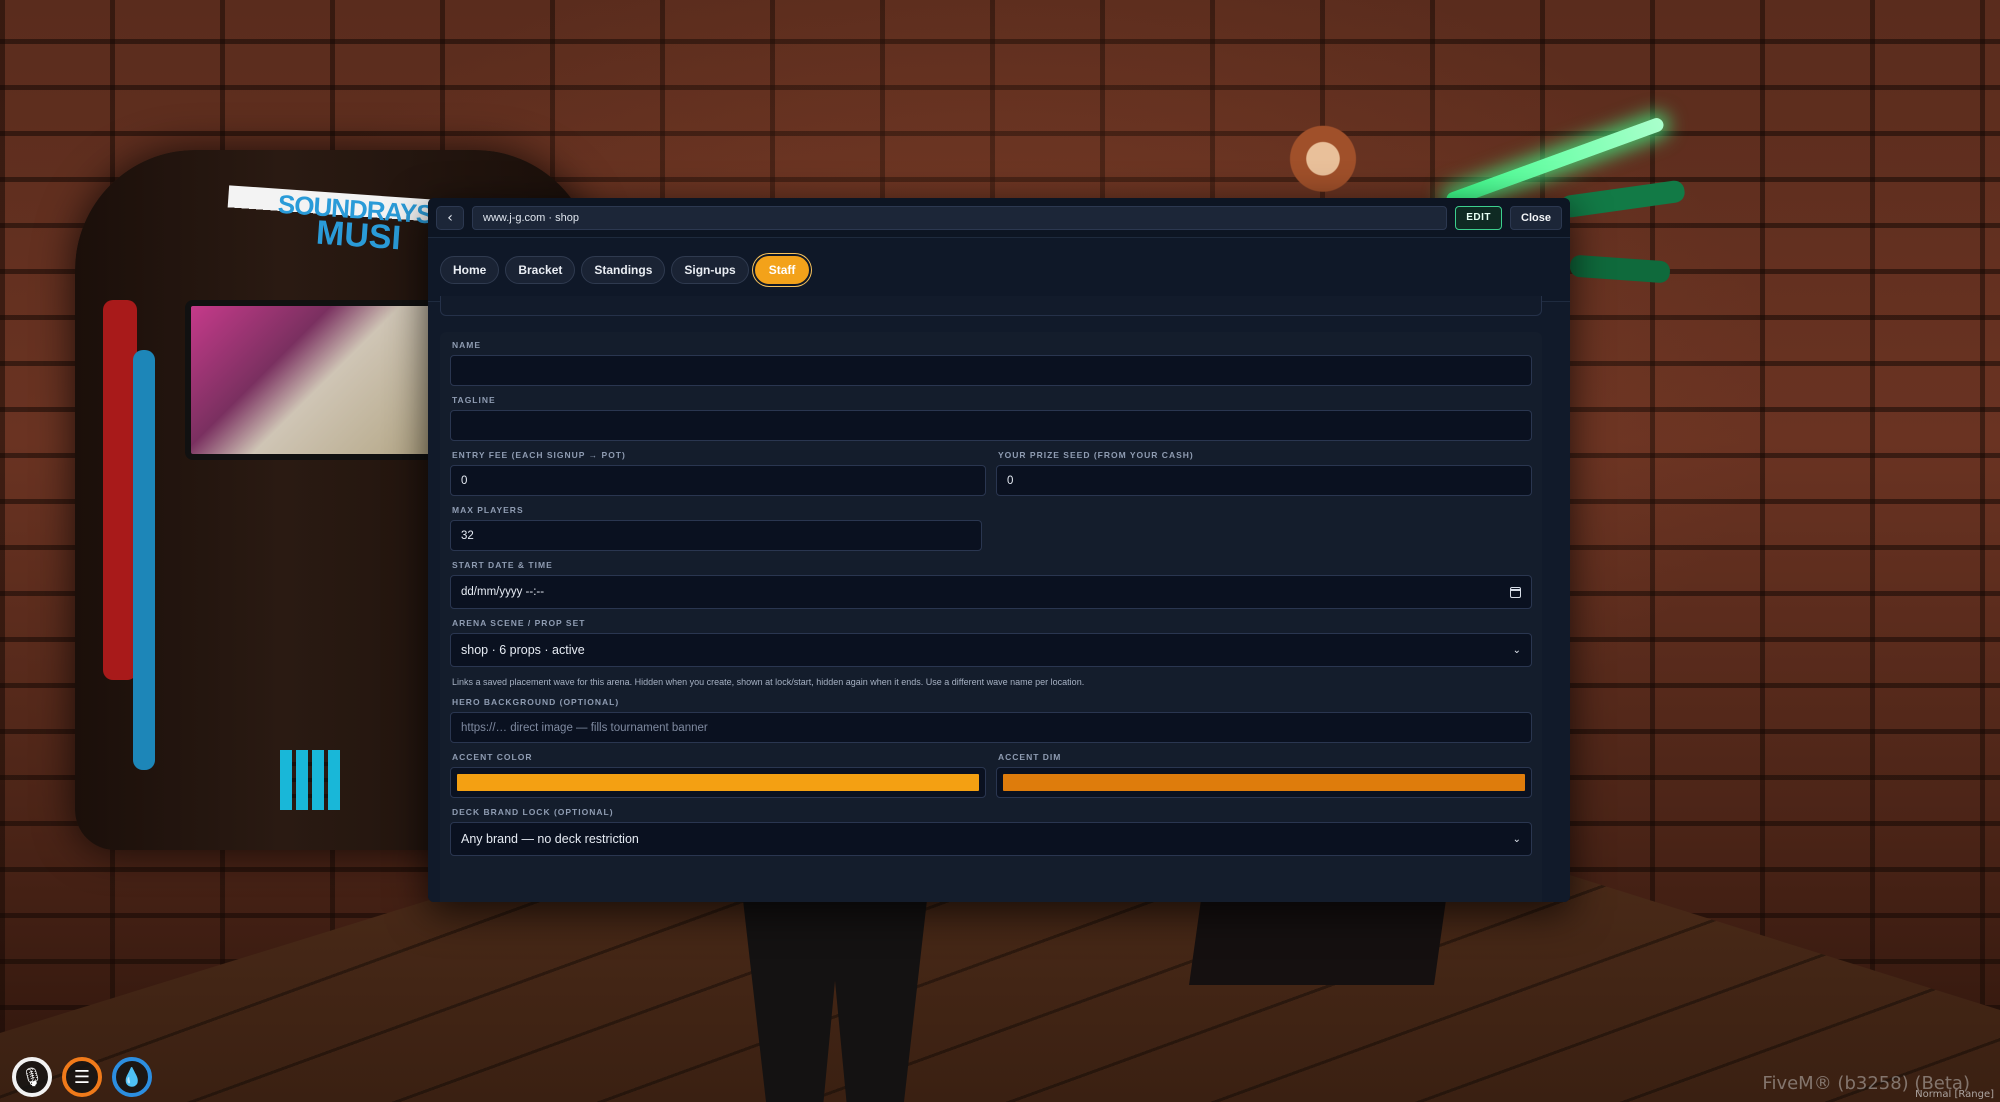  What do you see at coordinates (310, 780) in the screenshot?
I see `jukebox-keypad` at bounding box center [310, 780].